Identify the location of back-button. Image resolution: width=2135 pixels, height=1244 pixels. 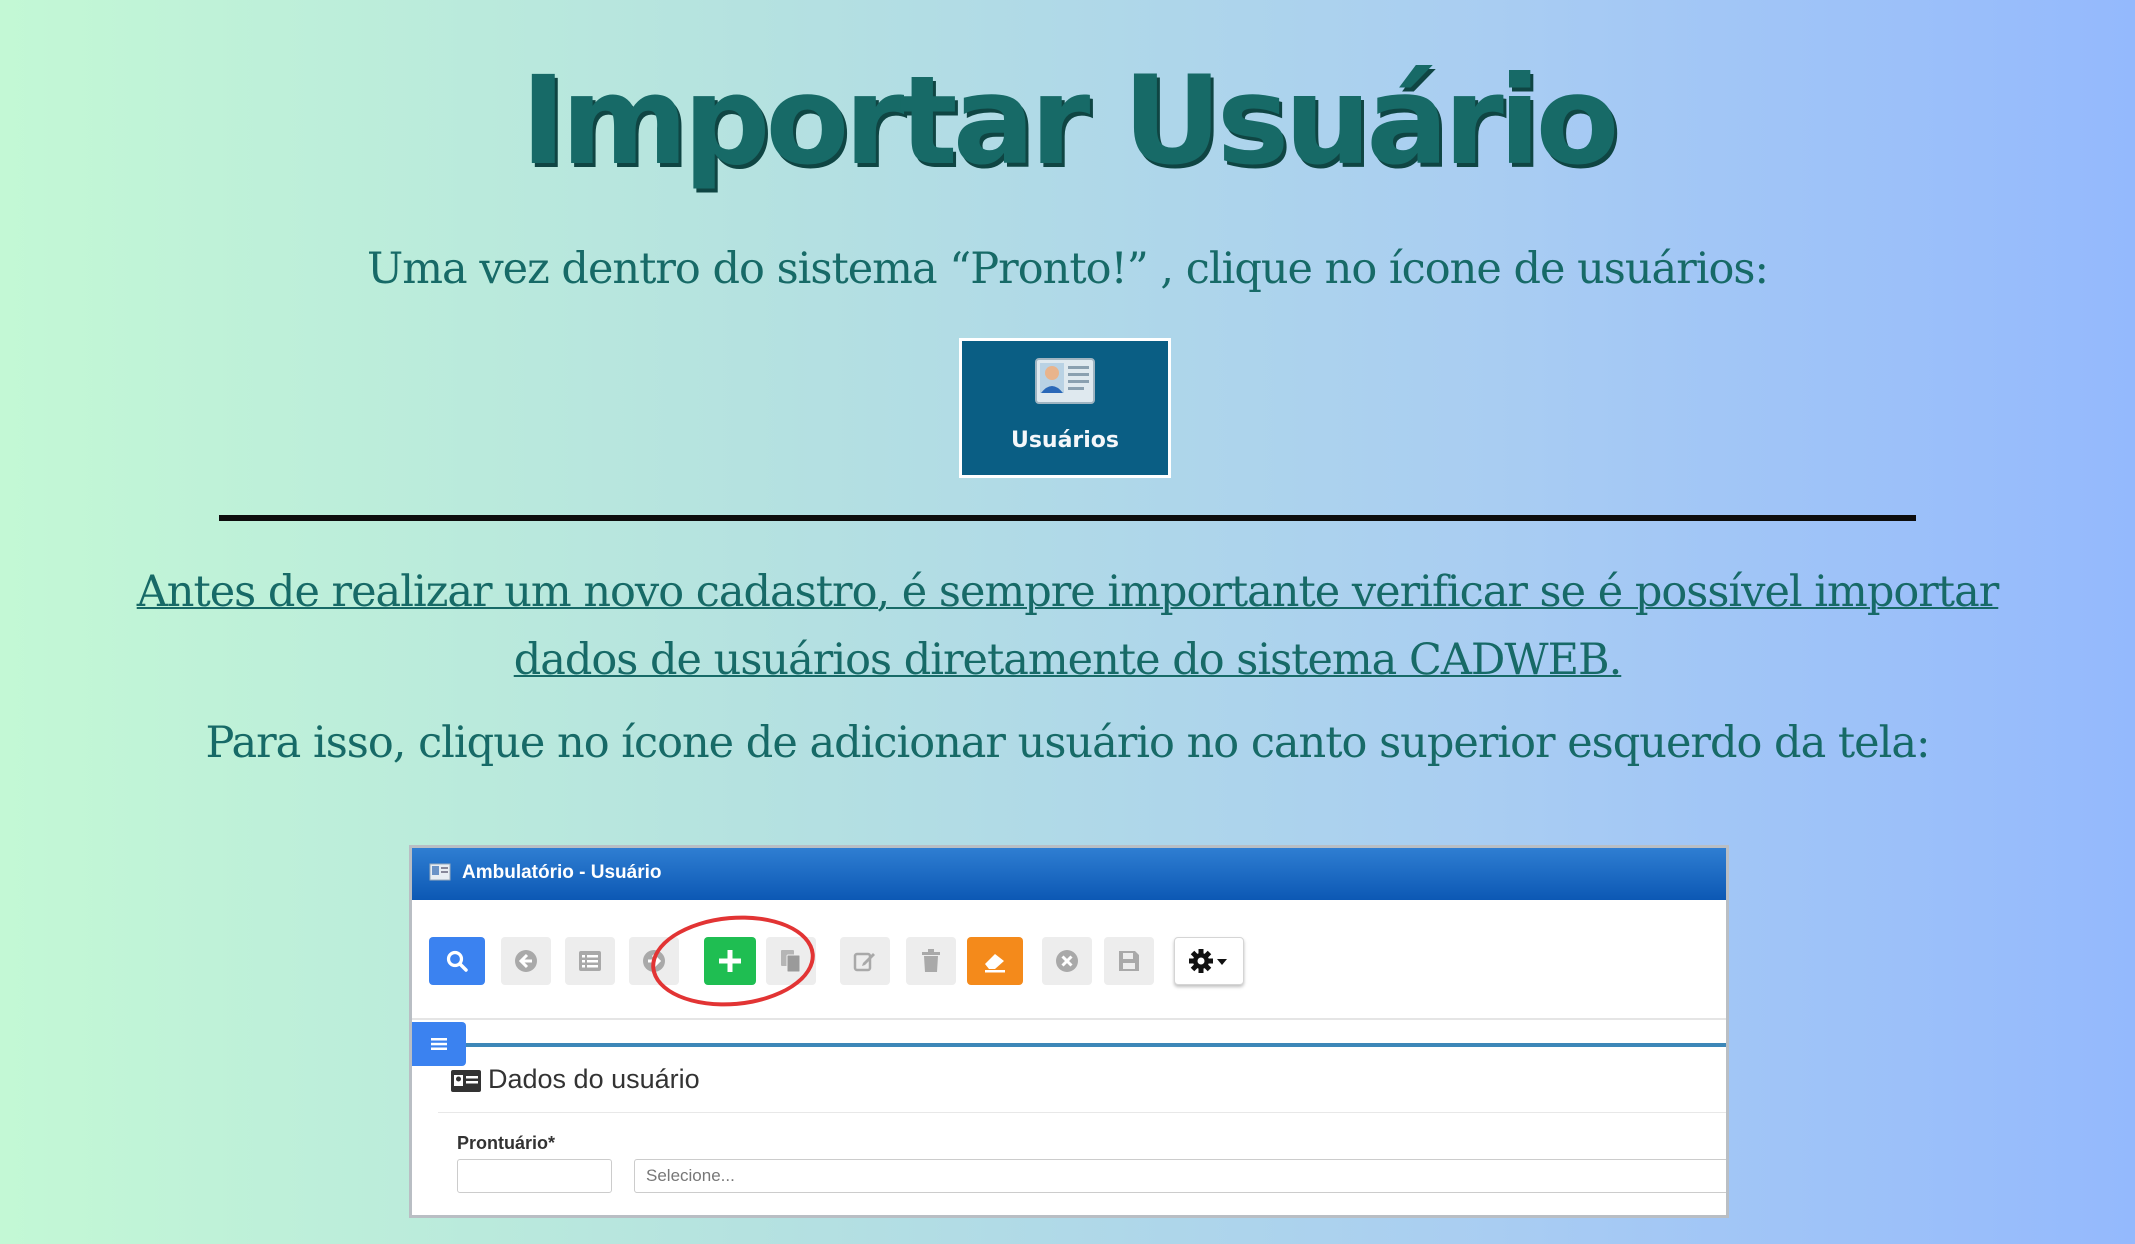
(526, 961).